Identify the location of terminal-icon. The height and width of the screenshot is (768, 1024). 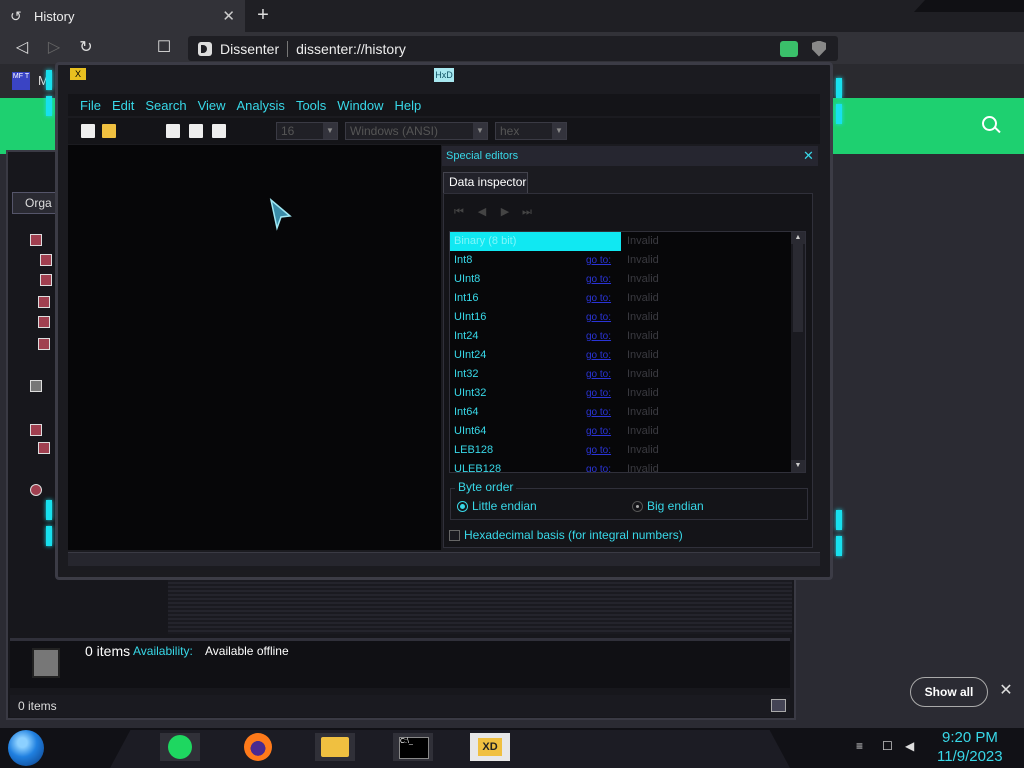
(413, 747).